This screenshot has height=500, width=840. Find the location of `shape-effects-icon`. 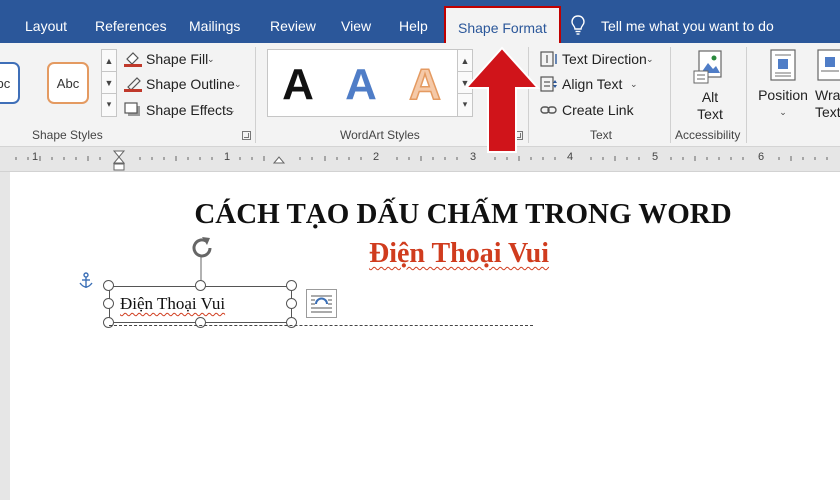

shape-effects-icon is located at coordinates (132, 109).